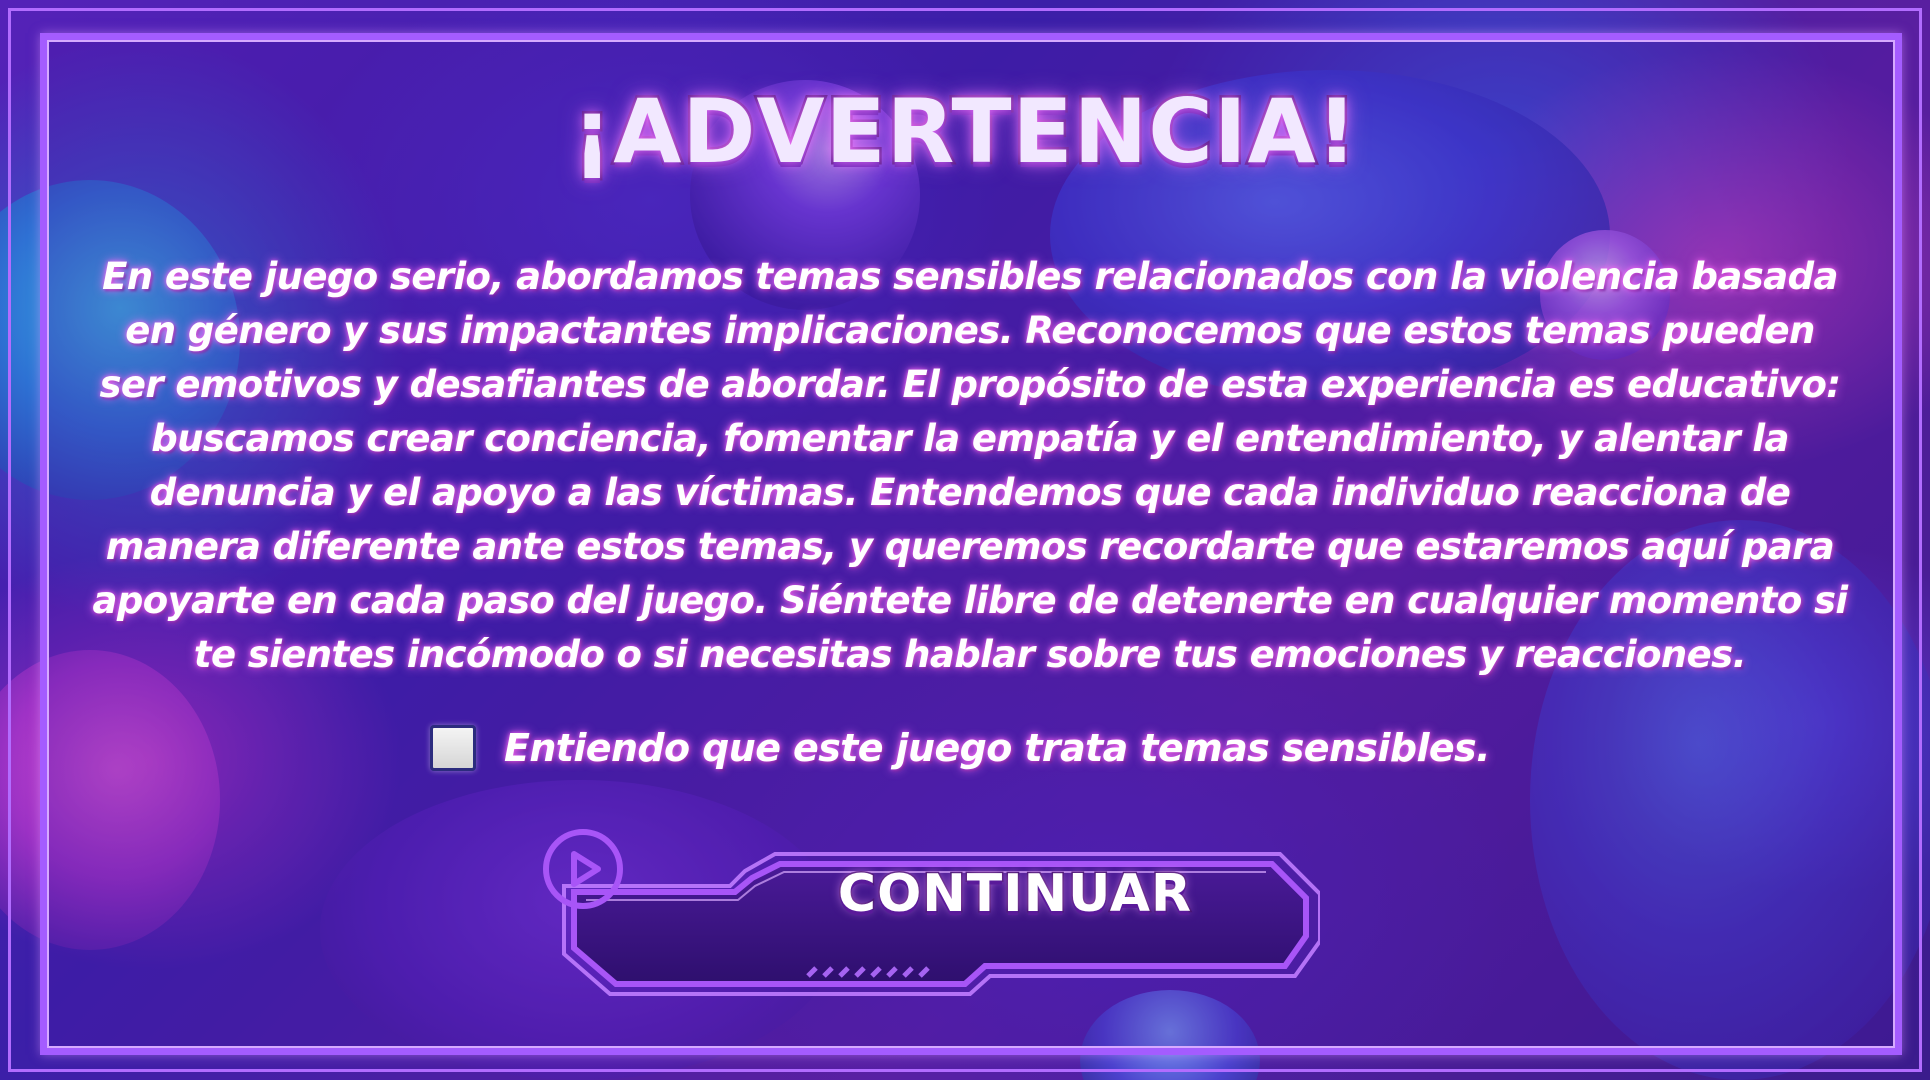 The height and width of the screenshot is (1080, 1930). Describe the element at coordinates (583, 869) in the screenshot. I see `play-circle-icon` at that location.